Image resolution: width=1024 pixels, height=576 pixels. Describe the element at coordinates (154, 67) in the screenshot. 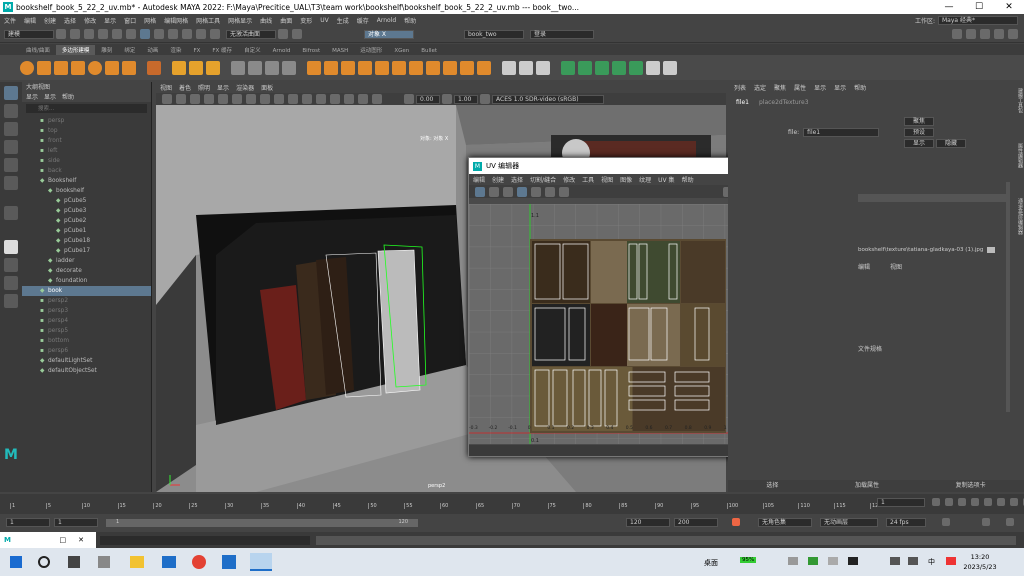

I see `super-shape-icon` at that location.